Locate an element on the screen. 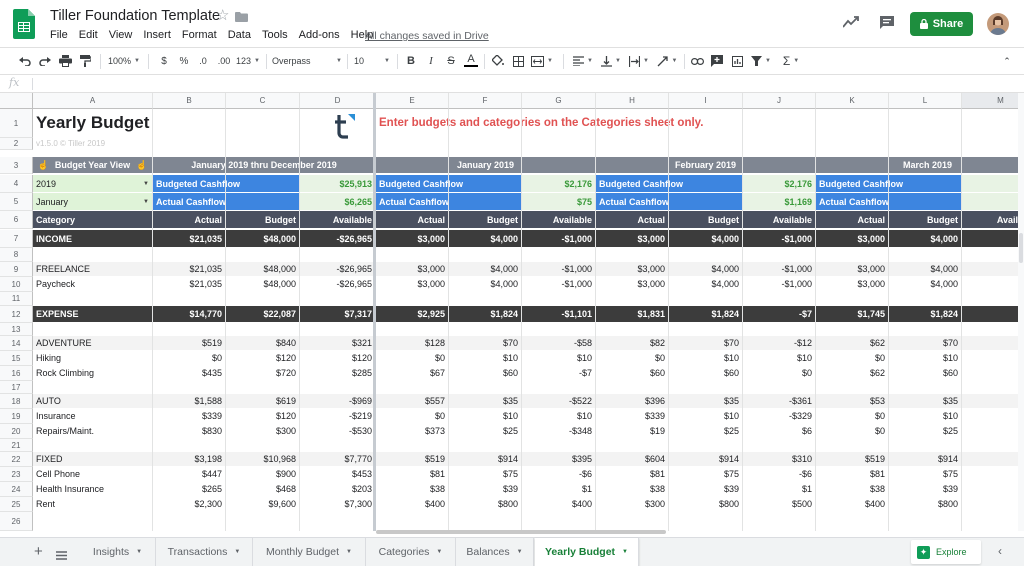  amount-cell: -$26,965 is located at coordinates (337, 269).